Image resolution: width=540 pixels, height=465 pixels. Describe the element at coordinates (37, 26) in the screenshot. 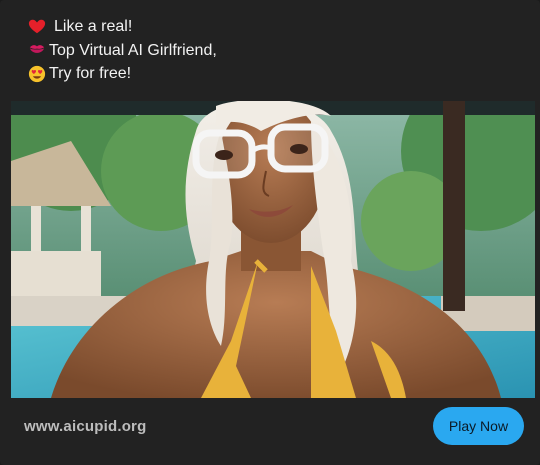

I see `red-heart-icon` at that location.